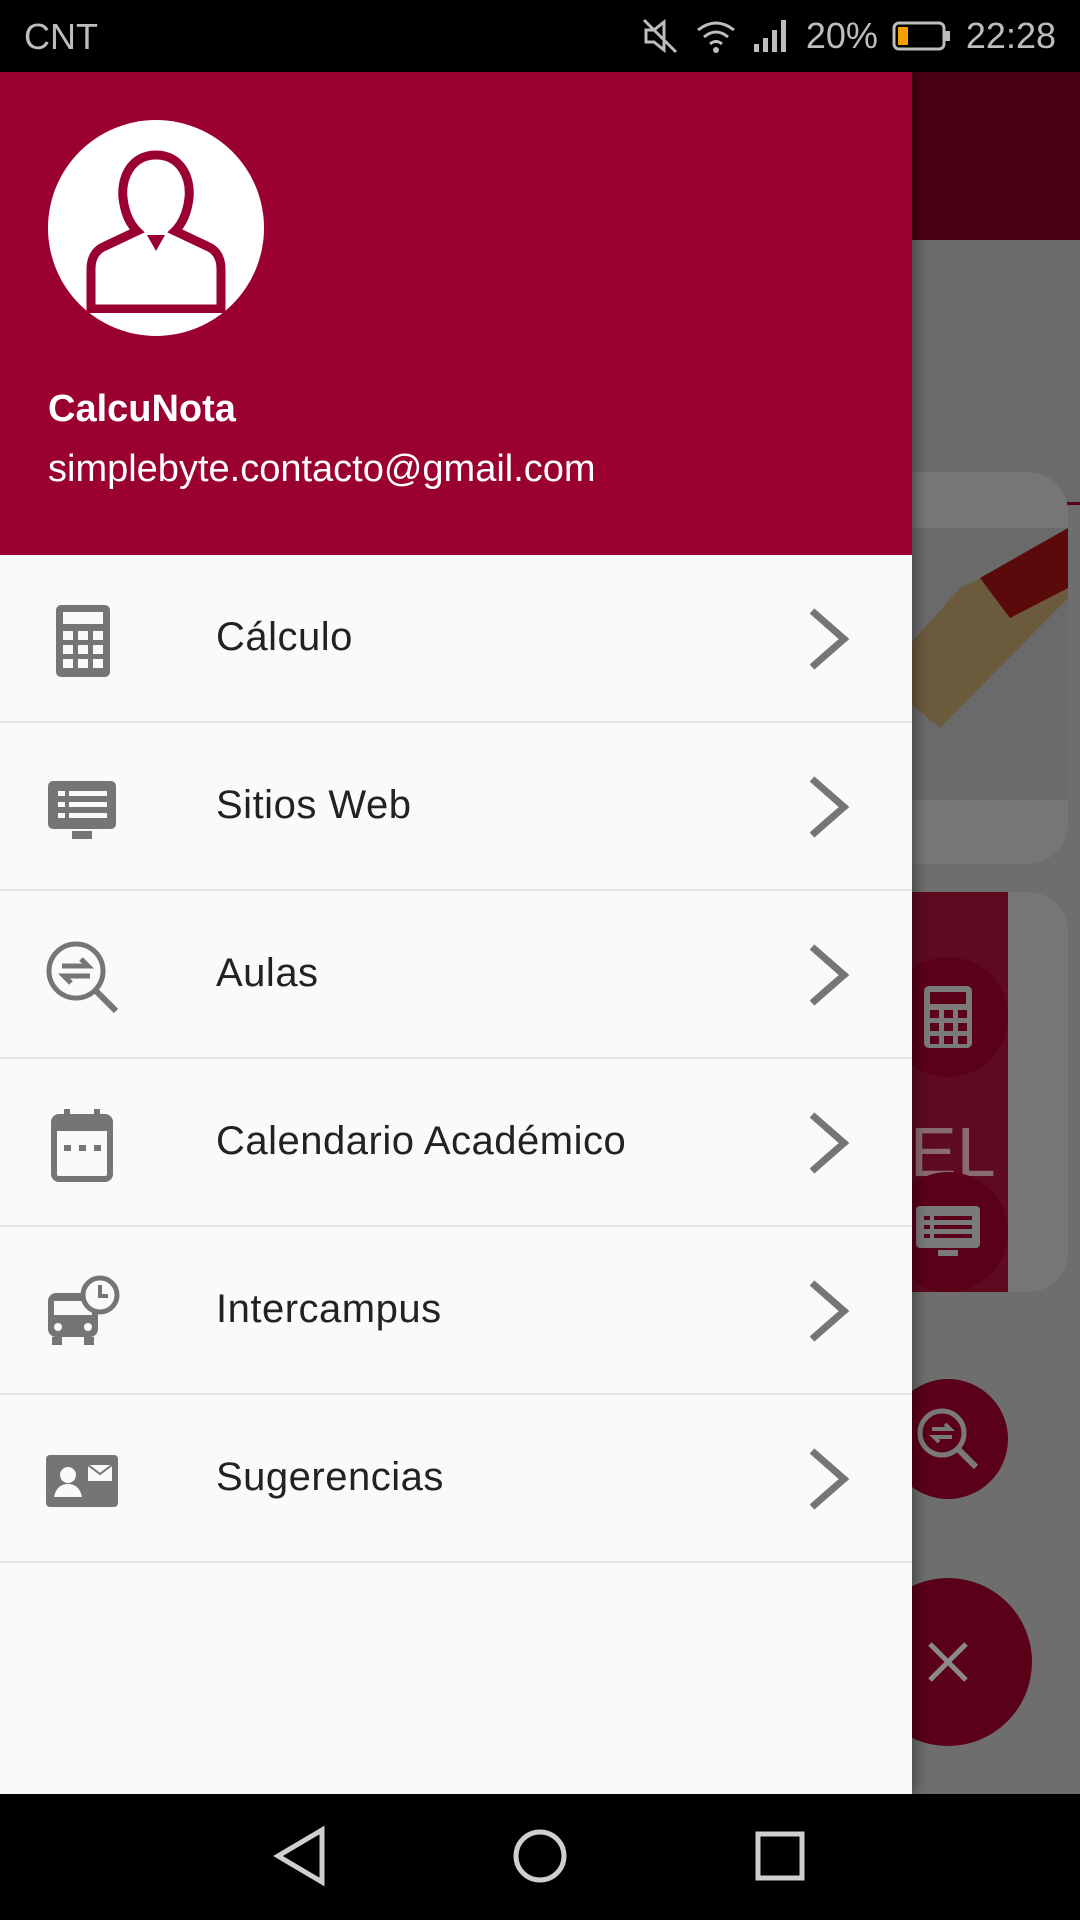 This screenshot has height=1920, width=1080. Describe the element at coordinates (314, 805) in the screenshot. I see `drawer-item-label: Sitios Web` at that location.